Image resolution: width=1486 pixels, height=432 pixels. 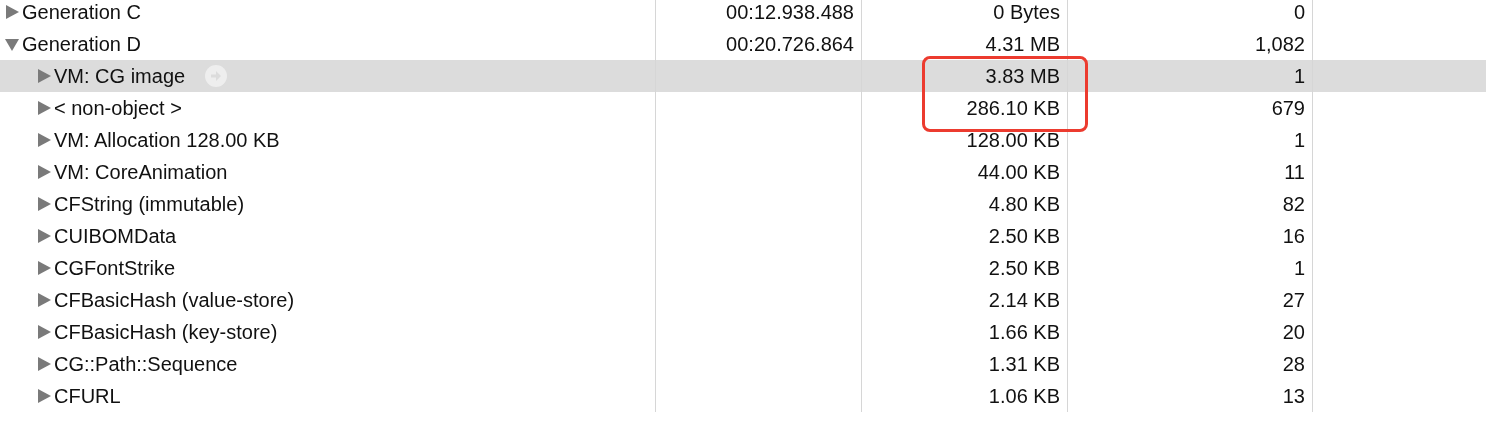 What do you see at coordinates (1013, 108) in the screenshot?
I see `size-cell: 286.10 KB` at bounding box center [1013, 108].